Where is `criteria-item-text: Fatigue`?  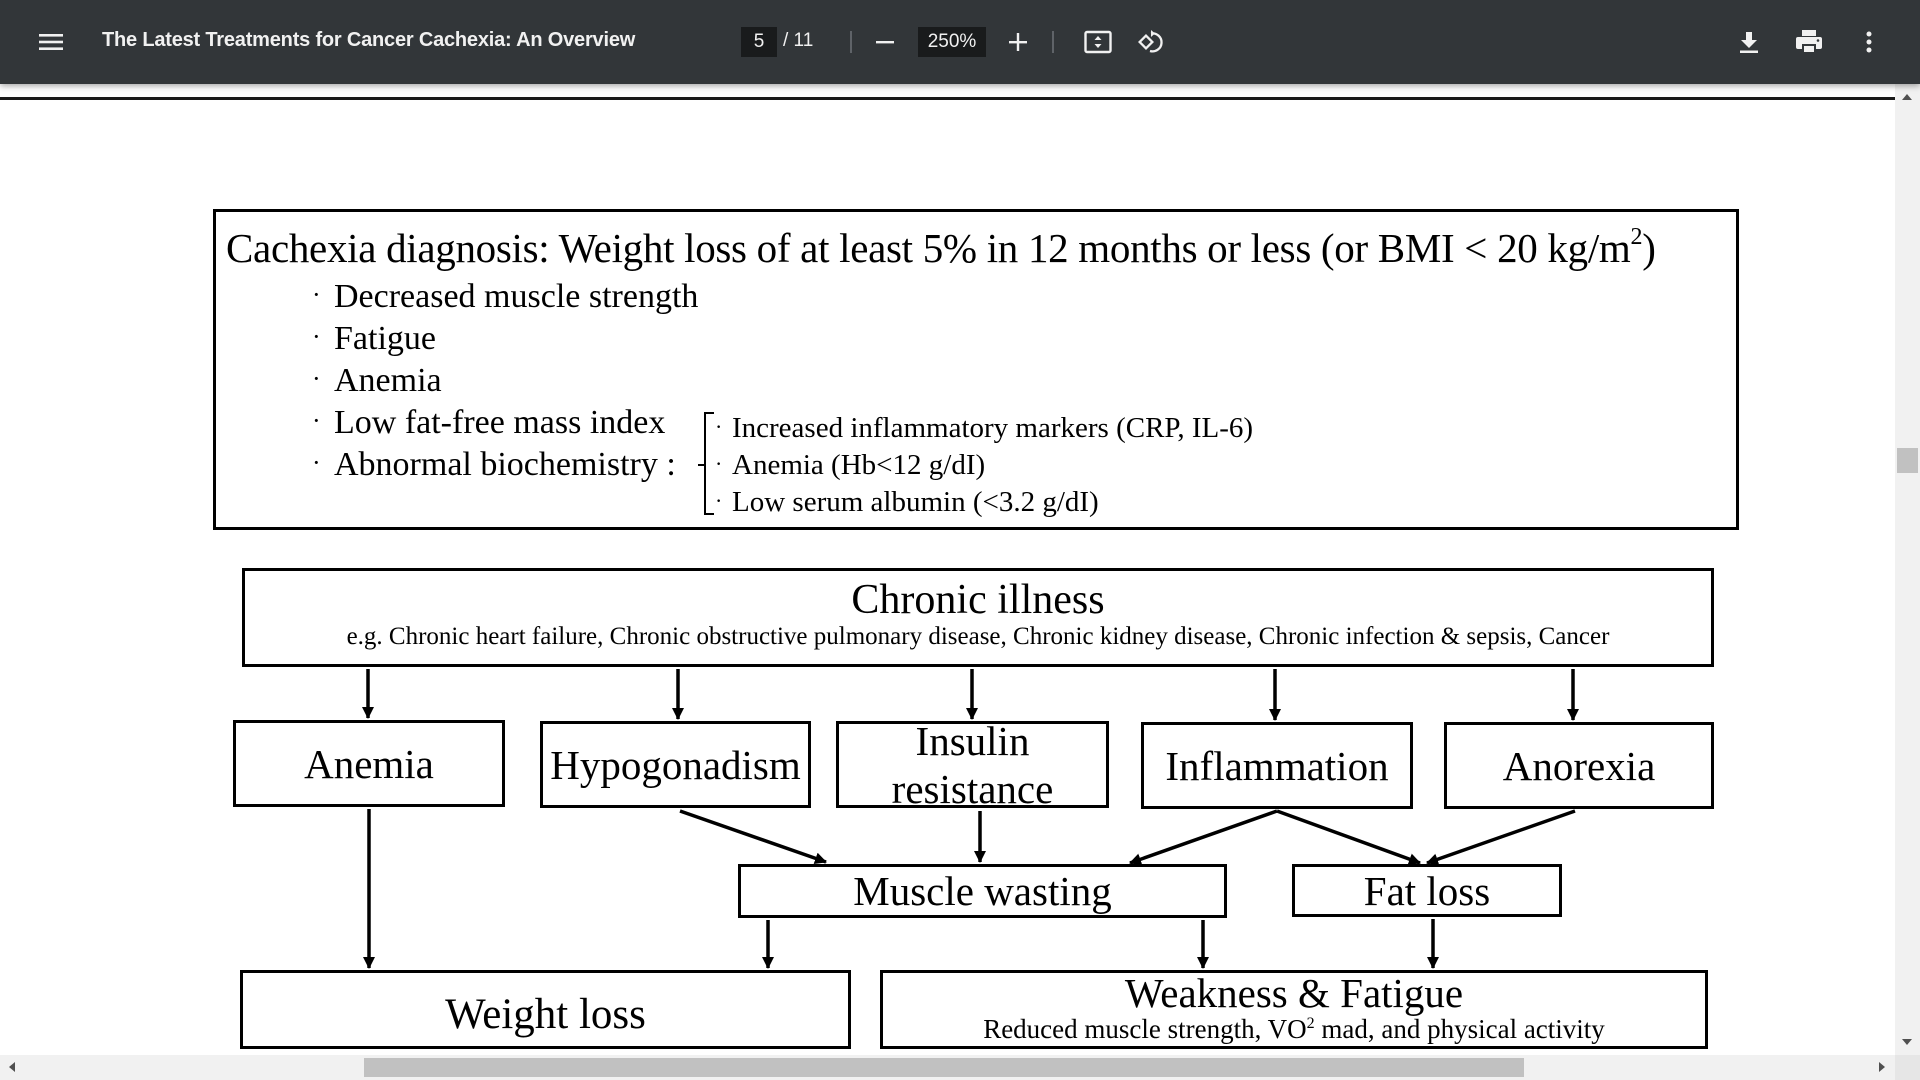 criteria-item-text: Fatigue is located at coordinates (385, 338).